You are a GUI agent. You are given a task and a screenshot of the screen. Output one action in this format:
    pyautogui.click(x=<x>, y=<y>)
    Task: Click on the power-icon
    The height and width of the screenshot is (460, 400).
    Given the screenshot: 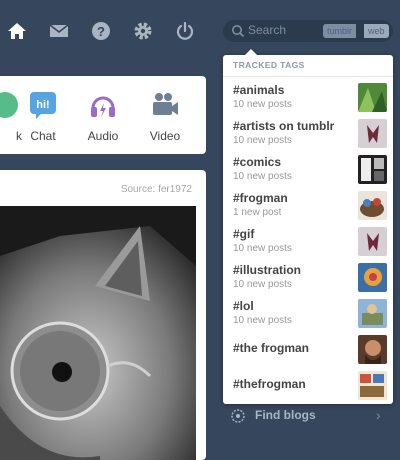 What is the action you would take?
    pyautogui.click(x=185, y=31)
    